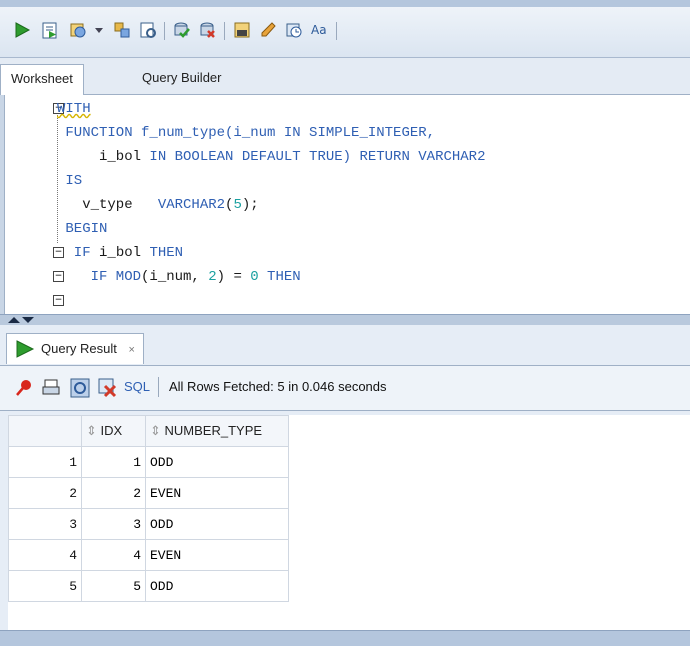 This screenshot has width=690, height=646. I want to click on table-row: 4 4 EVEN, so click(148, 555).